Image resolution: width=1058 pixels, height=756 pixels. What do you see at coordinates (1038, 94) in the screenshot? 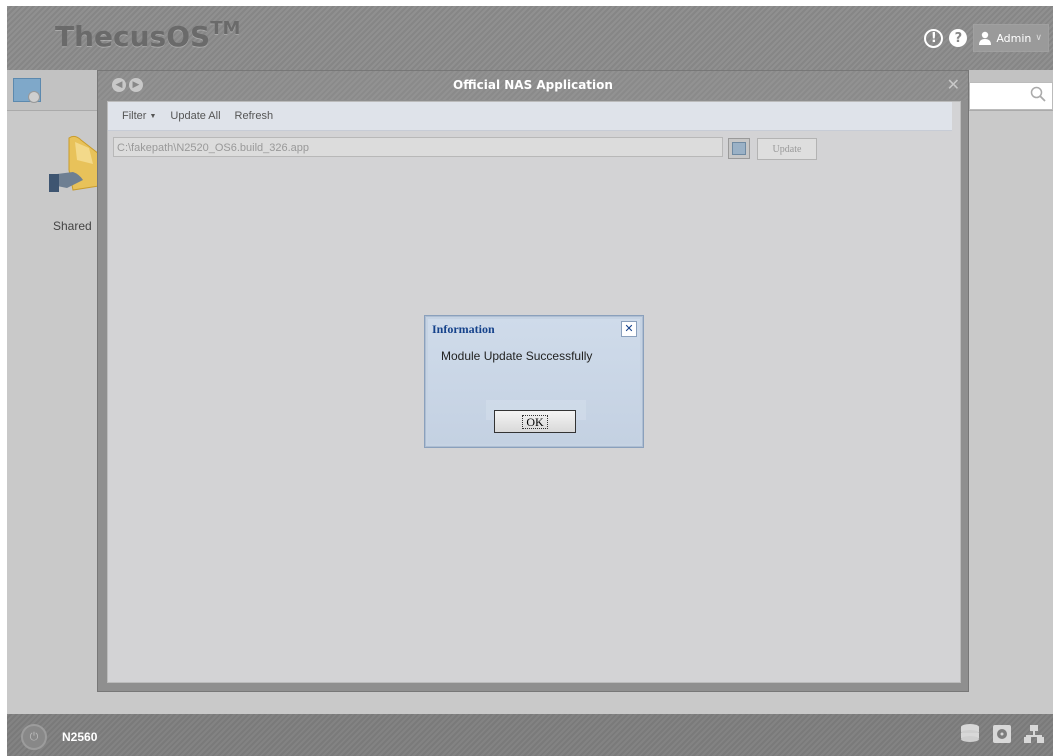
I see `search-icon` at bounding box center [1038, 94].